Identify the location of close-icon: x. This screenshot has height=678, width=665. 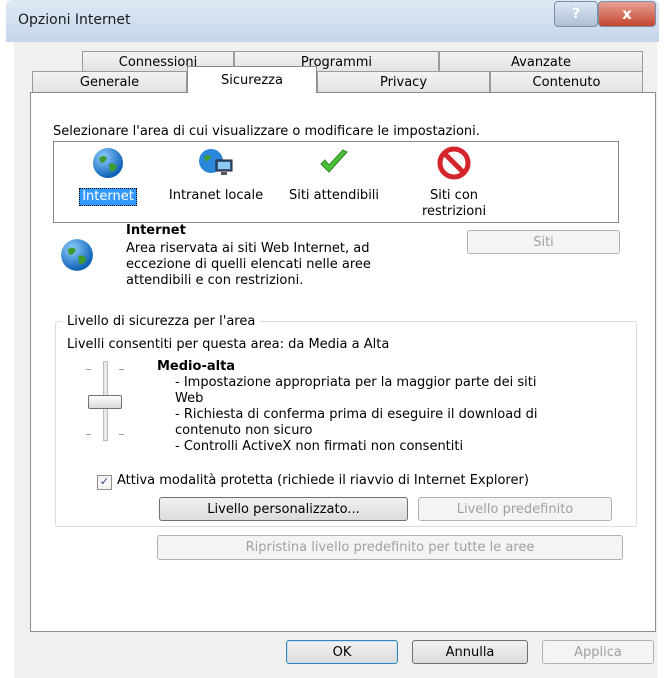
(627, 14).